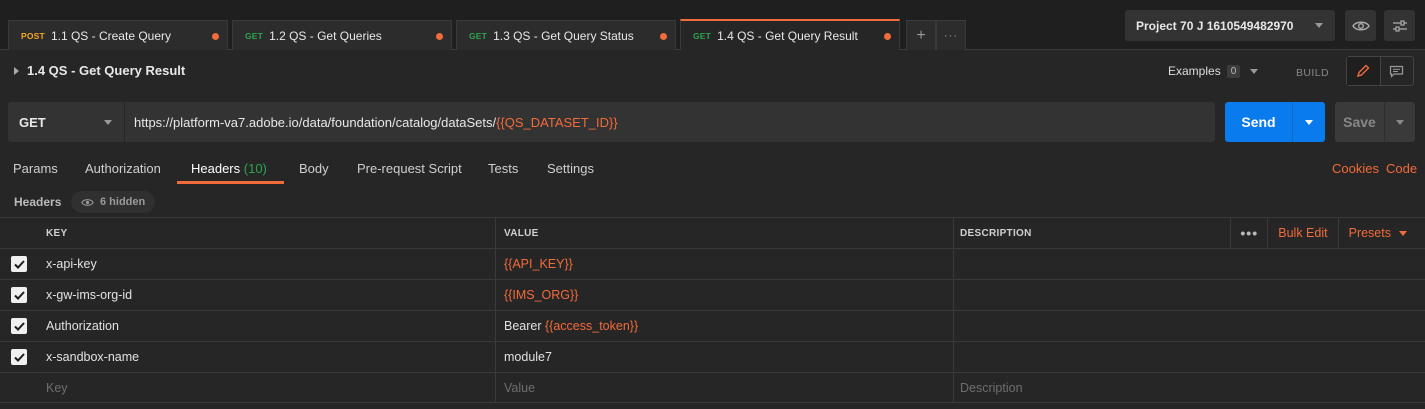 This screenshot has width=1425, height=409. I want to click on value-variable: {{IMS_ORG}}, so click(541, 295).